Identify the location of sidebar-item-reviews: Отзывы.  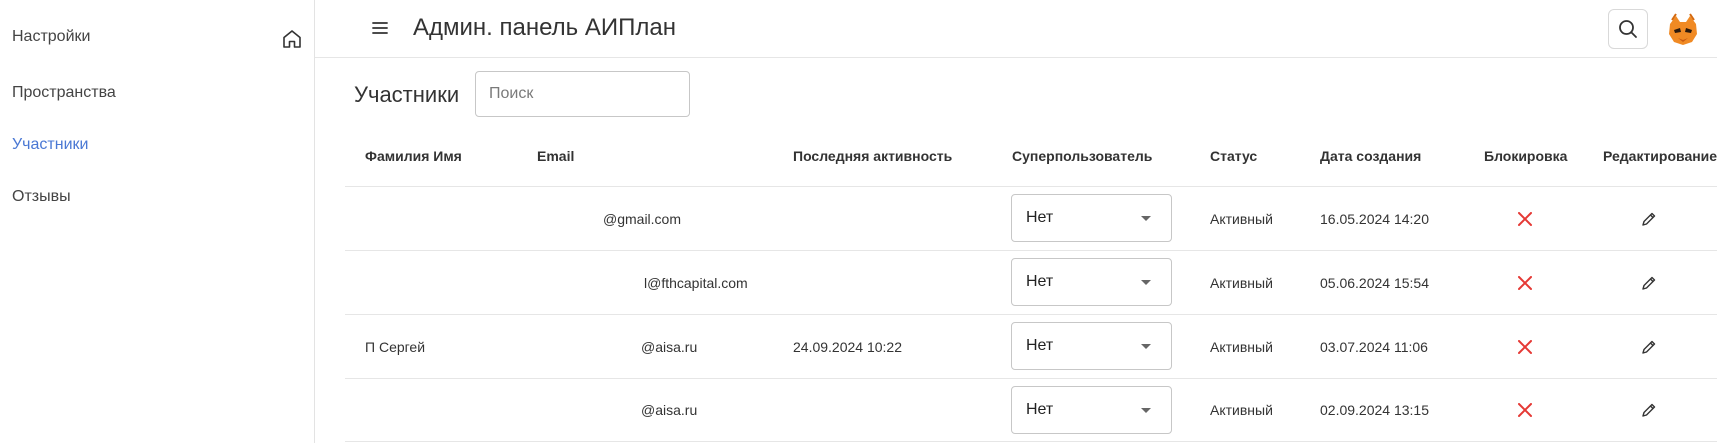
(41, 197).